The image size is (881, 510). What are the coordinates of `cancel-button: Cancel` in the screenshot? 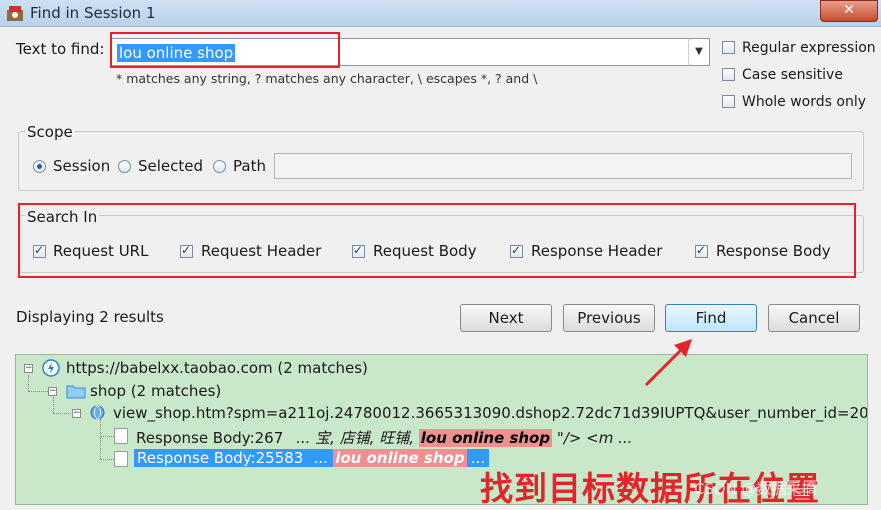 It's located at (814, 318).